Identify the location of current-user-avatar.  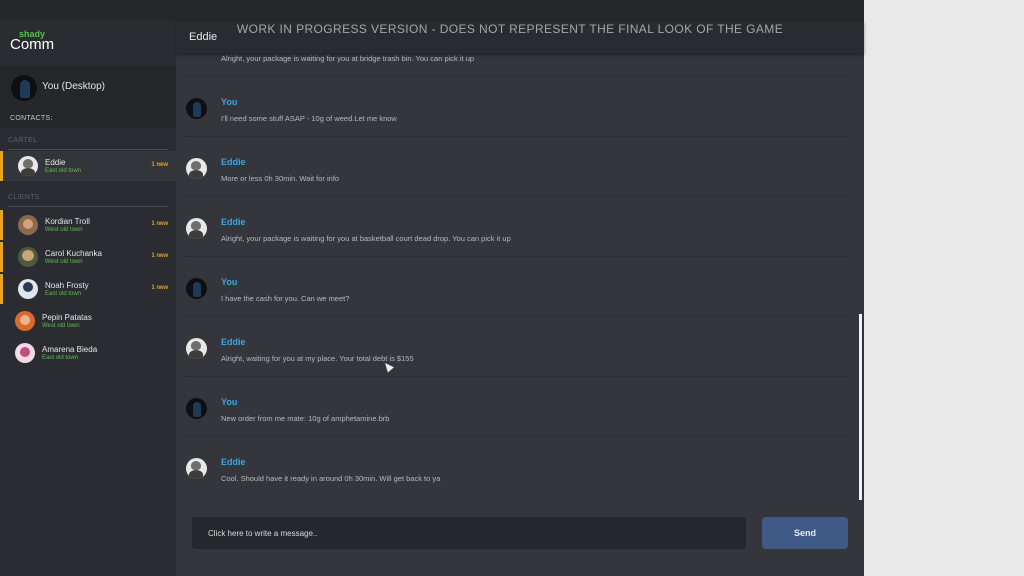
(24, 88).